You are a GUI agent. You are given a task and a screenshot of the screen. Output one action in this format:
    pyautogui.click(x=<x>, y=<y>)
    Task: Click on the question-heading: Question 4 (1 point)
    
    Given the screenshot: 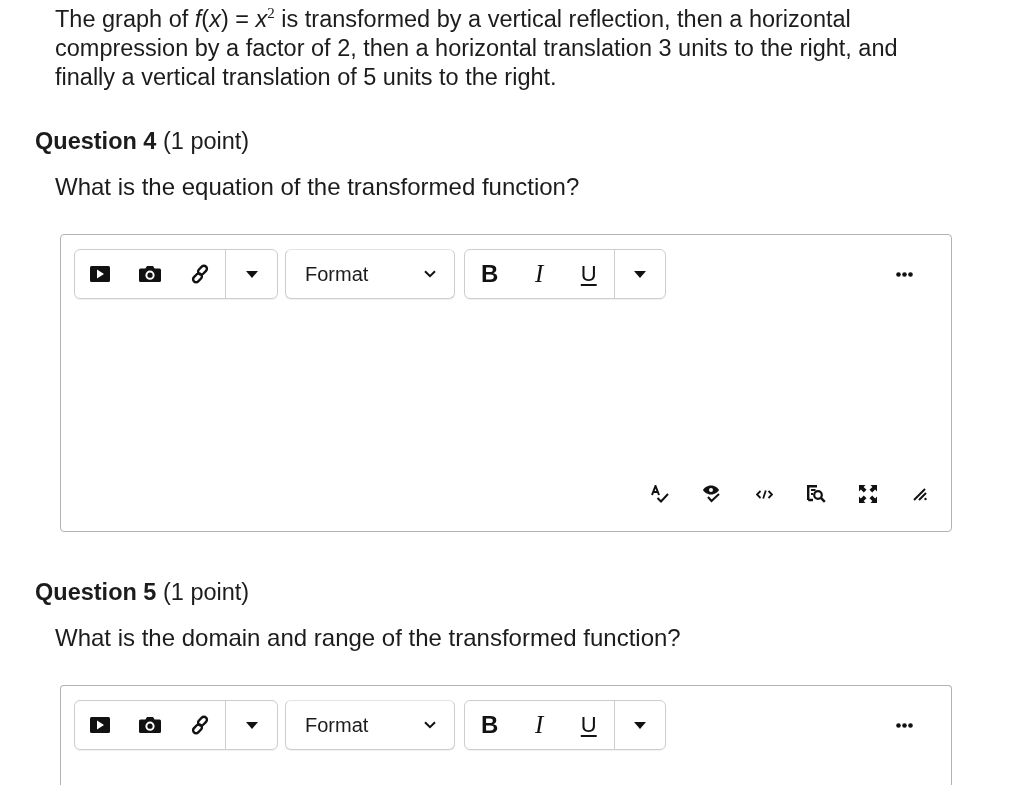 What is the action you would take?
    pyautogui.click(x=142, y=141)
    